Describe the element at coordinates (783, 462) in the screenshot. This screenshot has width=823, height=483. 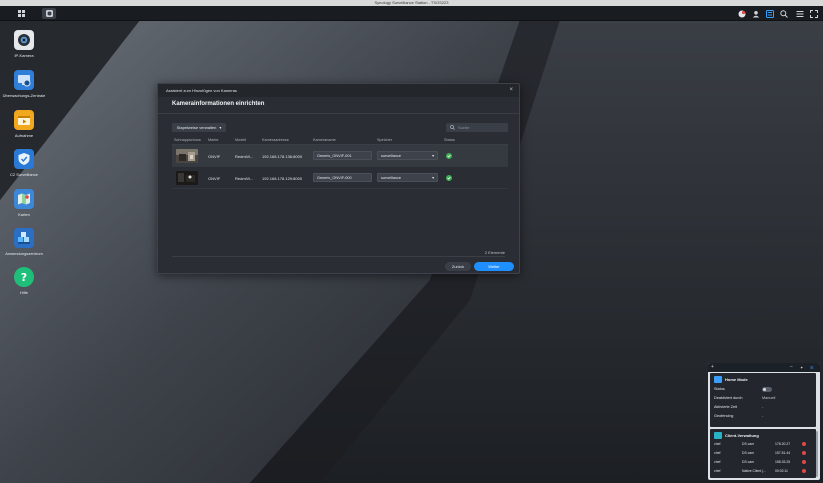
I see `client-ip: 158.33.25` at that location.